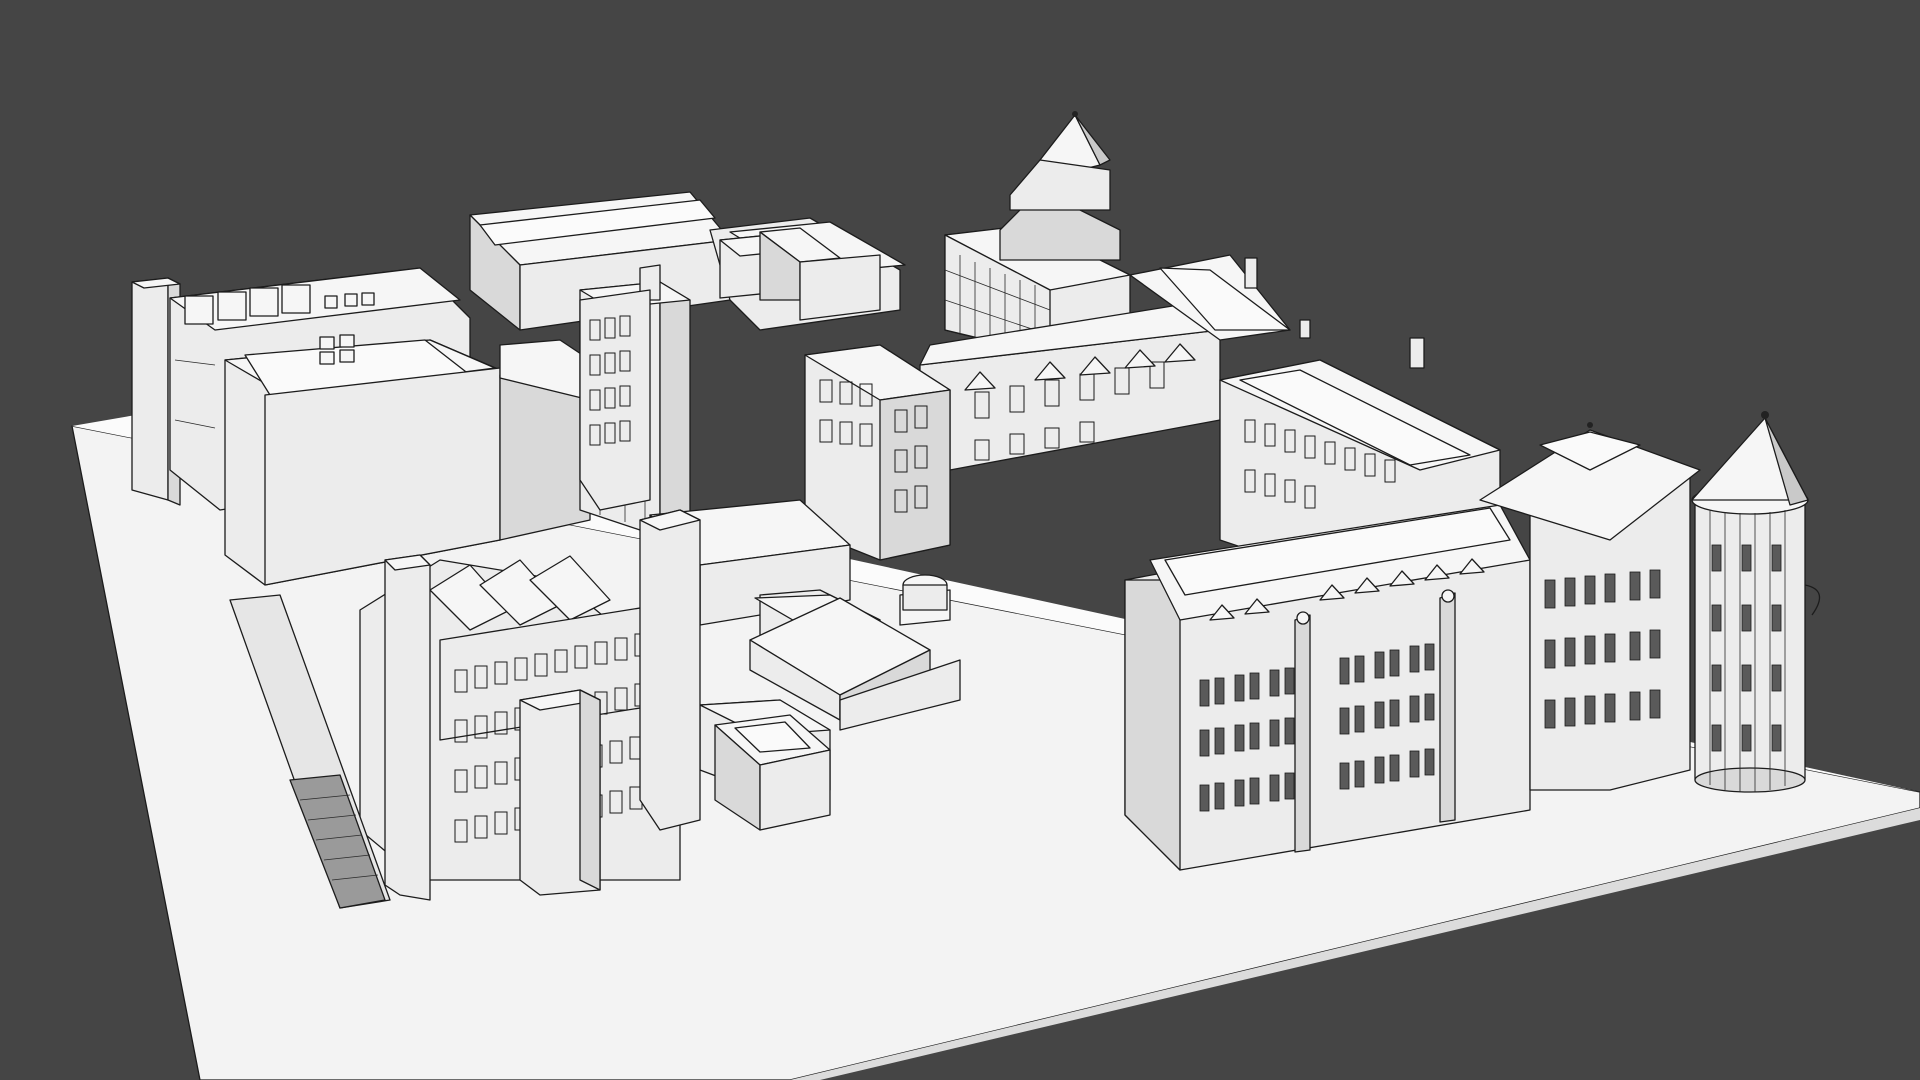 The width and height of the screenshot is (1920, 1080). What do you see at coordinates (1756, 602) in the screenshot?
I see `building-round-tower` at bounding box center [1756, 602].